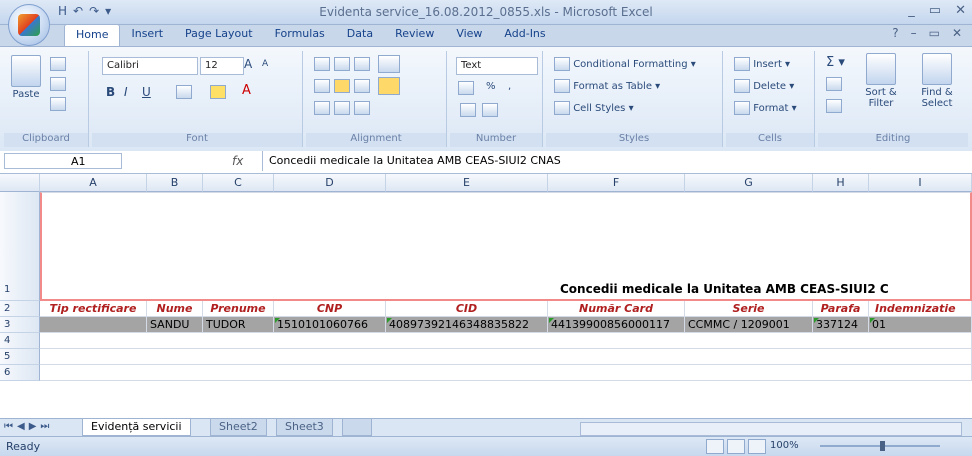 This screenshot has width=972, height=456. Describe the element at coordinates (607, 86) in the screenshot. I see `format-as-table-button: Format as Table ▾` at that location.